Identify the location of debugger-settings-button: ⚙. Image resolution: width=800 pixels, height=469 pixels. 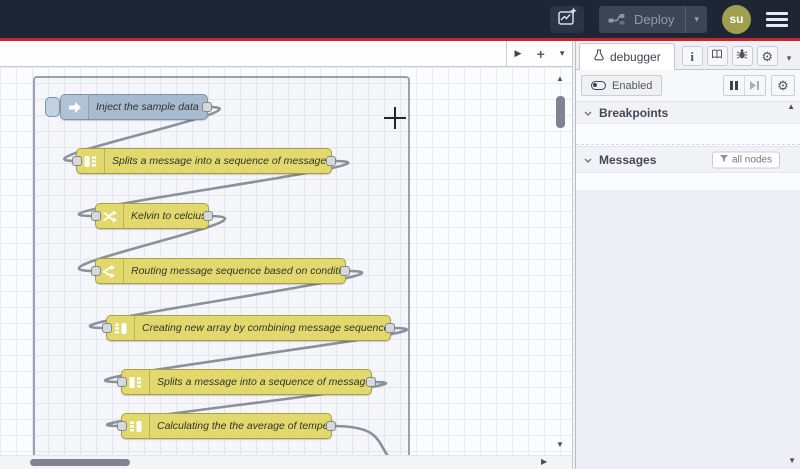
(783, 85).